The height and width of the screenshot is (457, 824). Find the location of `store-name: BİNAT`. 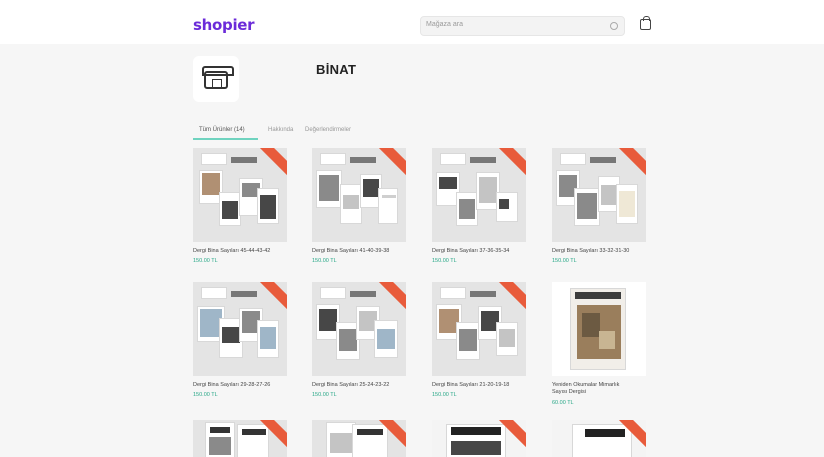

store-name: BİNAT is located at coordinates (336, 69).